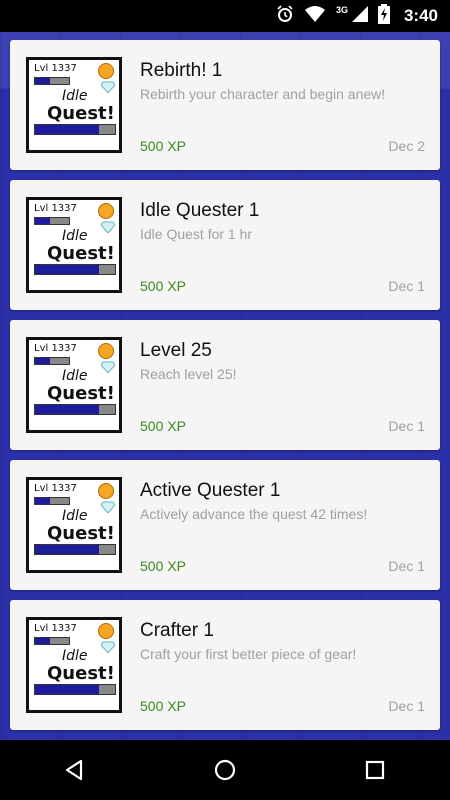 The width and height of the screenshot is (450, 800). What do you see at coordinates (181, 70) in the screenshot?
I see `achievement-title: Rebirth! 1` at bounding box center [181, 70].